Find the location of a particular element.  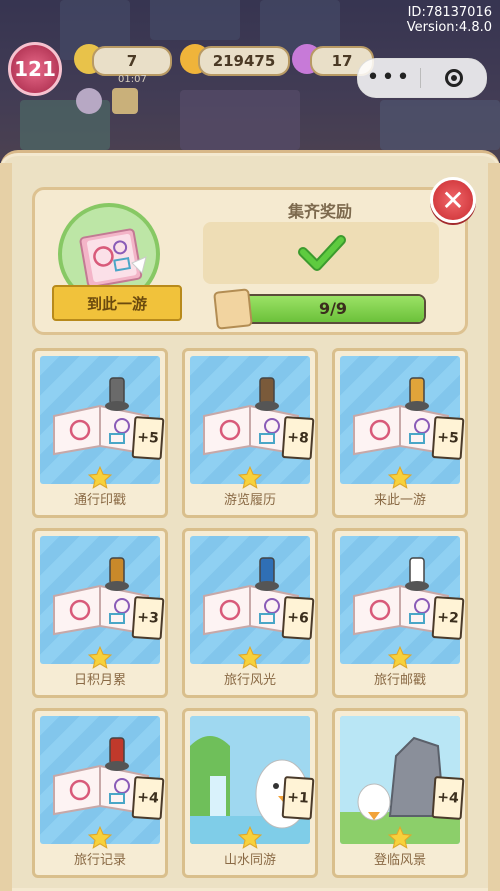

collection-card: +3 日积月累 is located at coordinates (100, 613).